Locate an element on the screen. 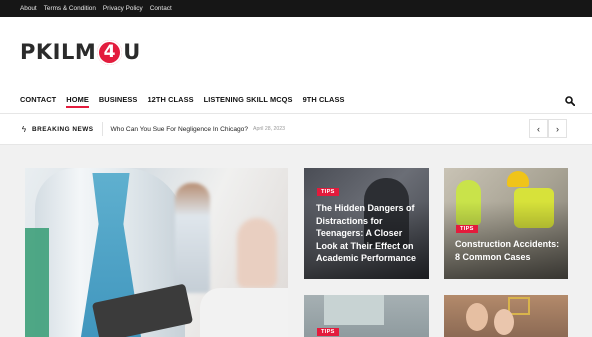 This screenshot has width=592, height=337. topbar-link-terms: Terms & Condition is located at coordinates (70, 8).